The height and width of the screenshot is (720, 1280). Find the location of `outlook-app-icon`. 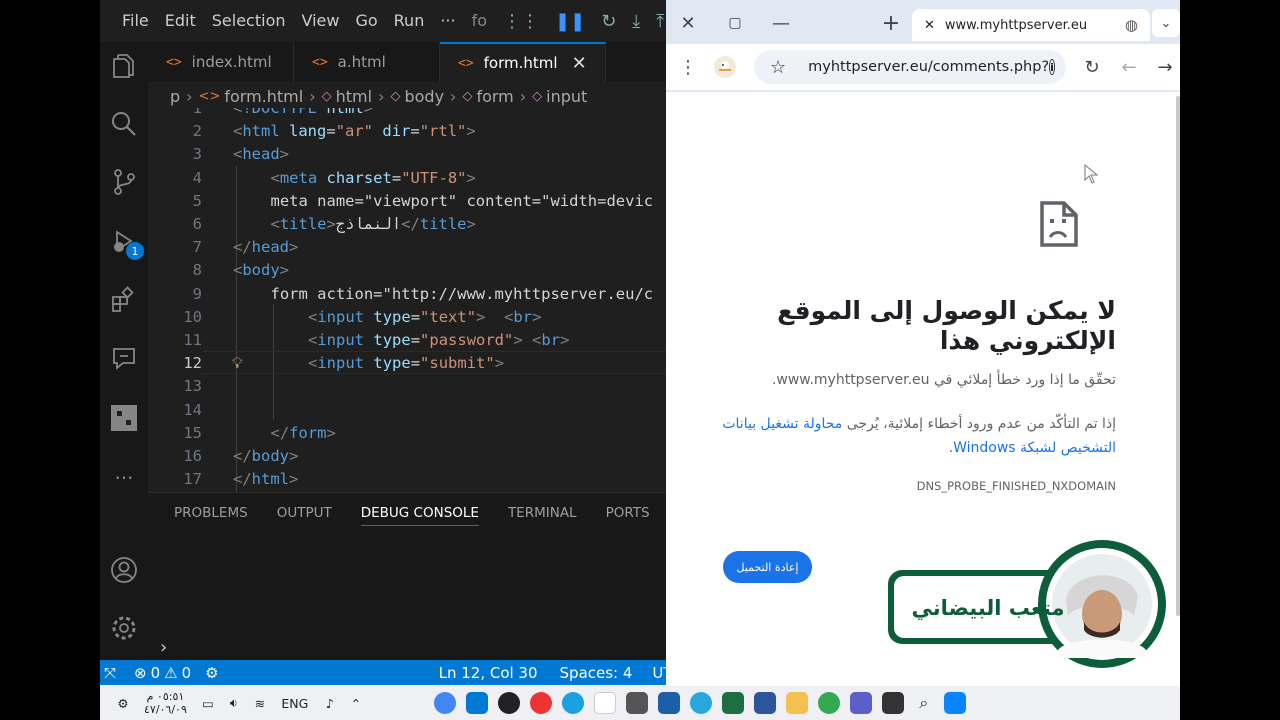

outlook-app-icon is located at coordinates (668, 703).